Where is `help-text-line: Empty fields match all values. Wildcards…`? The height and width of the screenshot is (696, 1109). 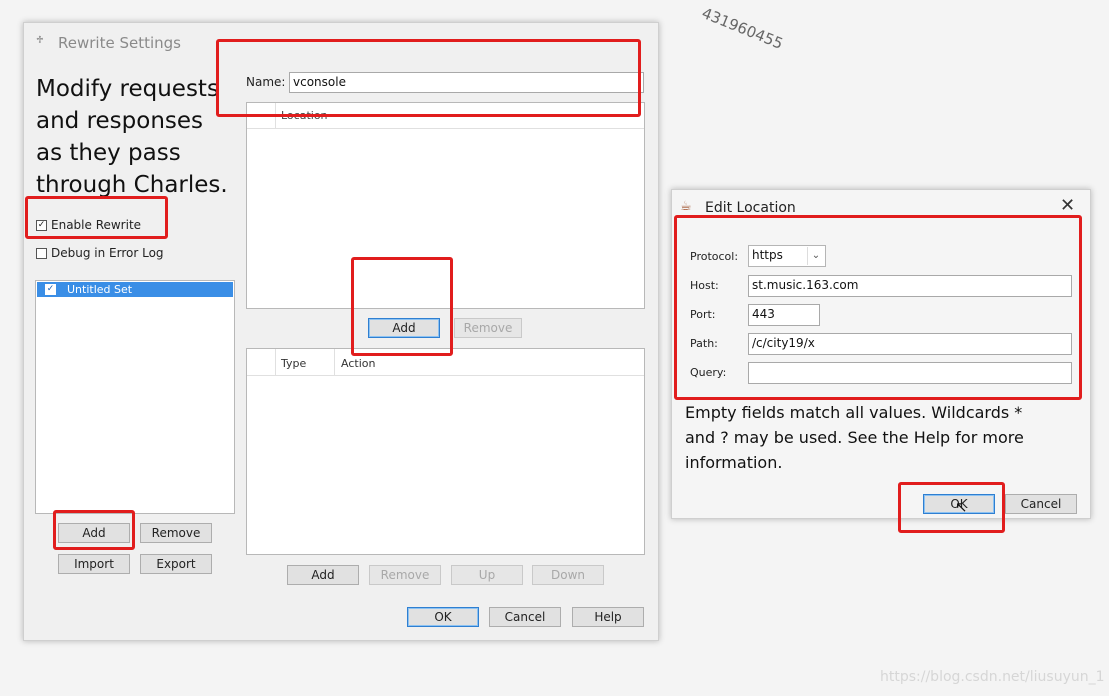 help-text-line: Empty fields match all values. Wildcards… is located at coordinates (854, 412).